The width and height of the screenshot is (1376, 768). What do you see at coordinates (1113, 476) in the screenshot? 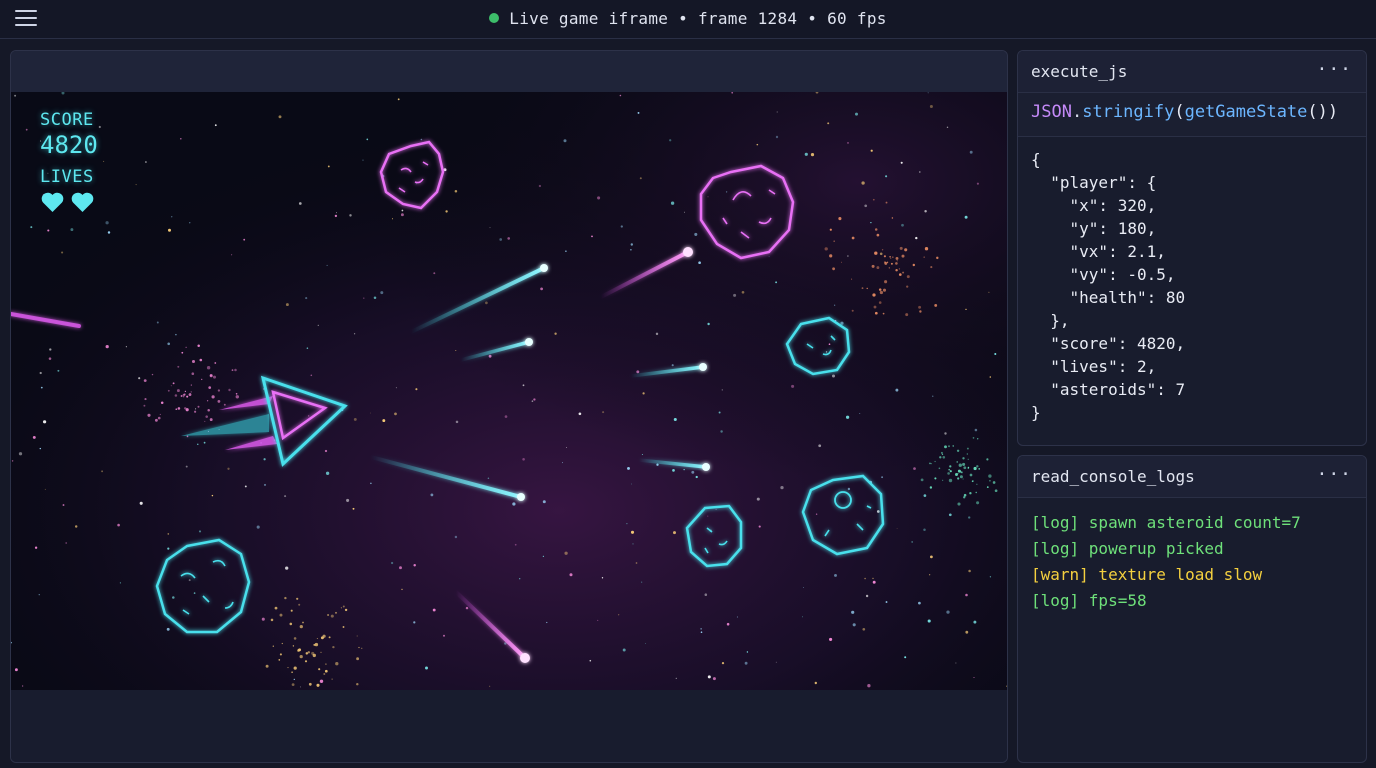
I see `console-logs-title: read_console_logs` at bounding box center [1113, 476].